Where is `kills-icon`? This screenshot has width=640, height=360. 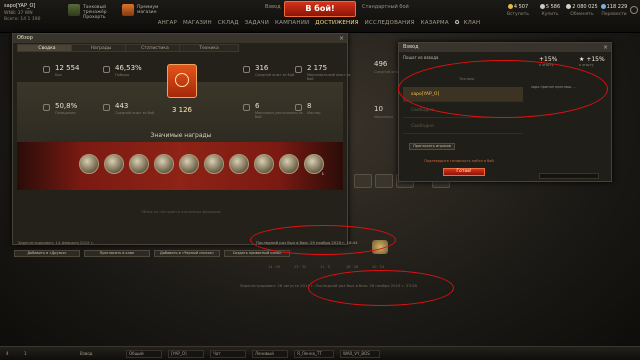
kills-icon is located at coordinates (246, 107).